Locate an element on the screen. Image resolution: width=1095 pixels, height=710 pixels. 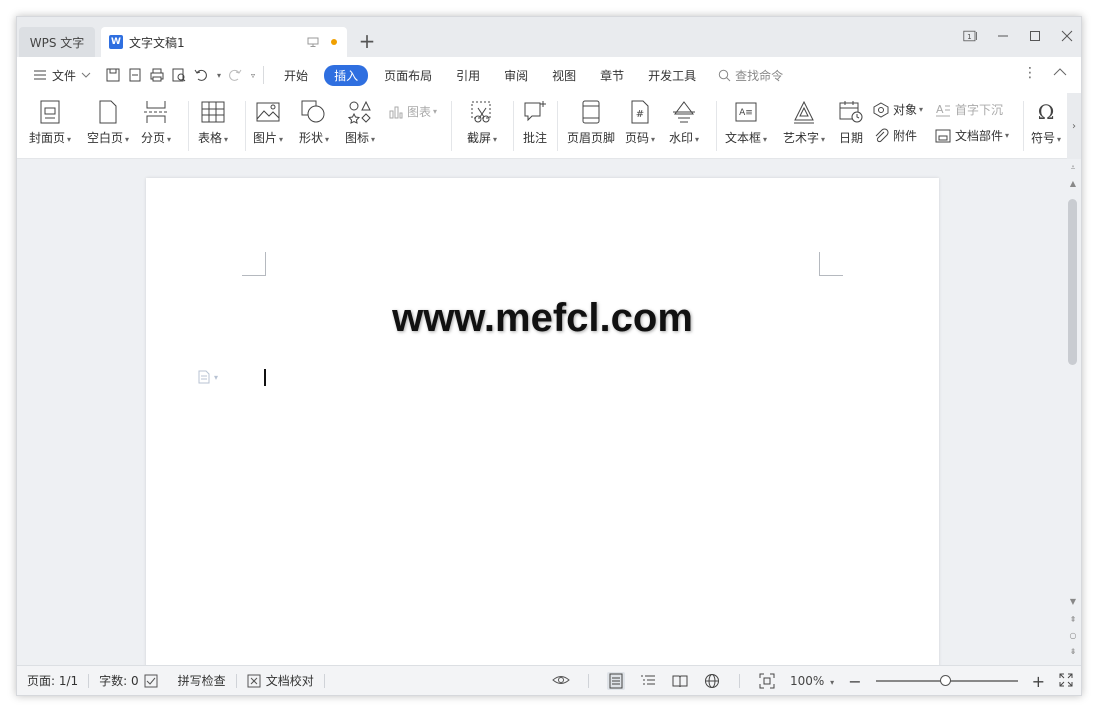
vertical-scrollbar: ⩡ ▲ ▼ ⇞ ○ ⇟ is located at coordinates (1073, 413).